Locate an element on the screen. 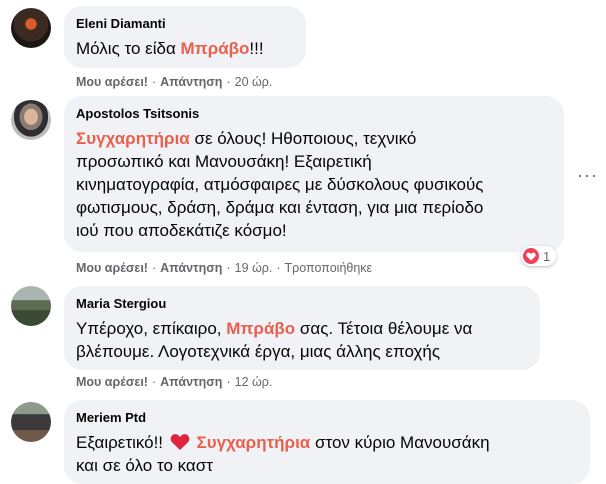  edited-label: Τροποποιήθηκε is located at coordinates (329, 268).